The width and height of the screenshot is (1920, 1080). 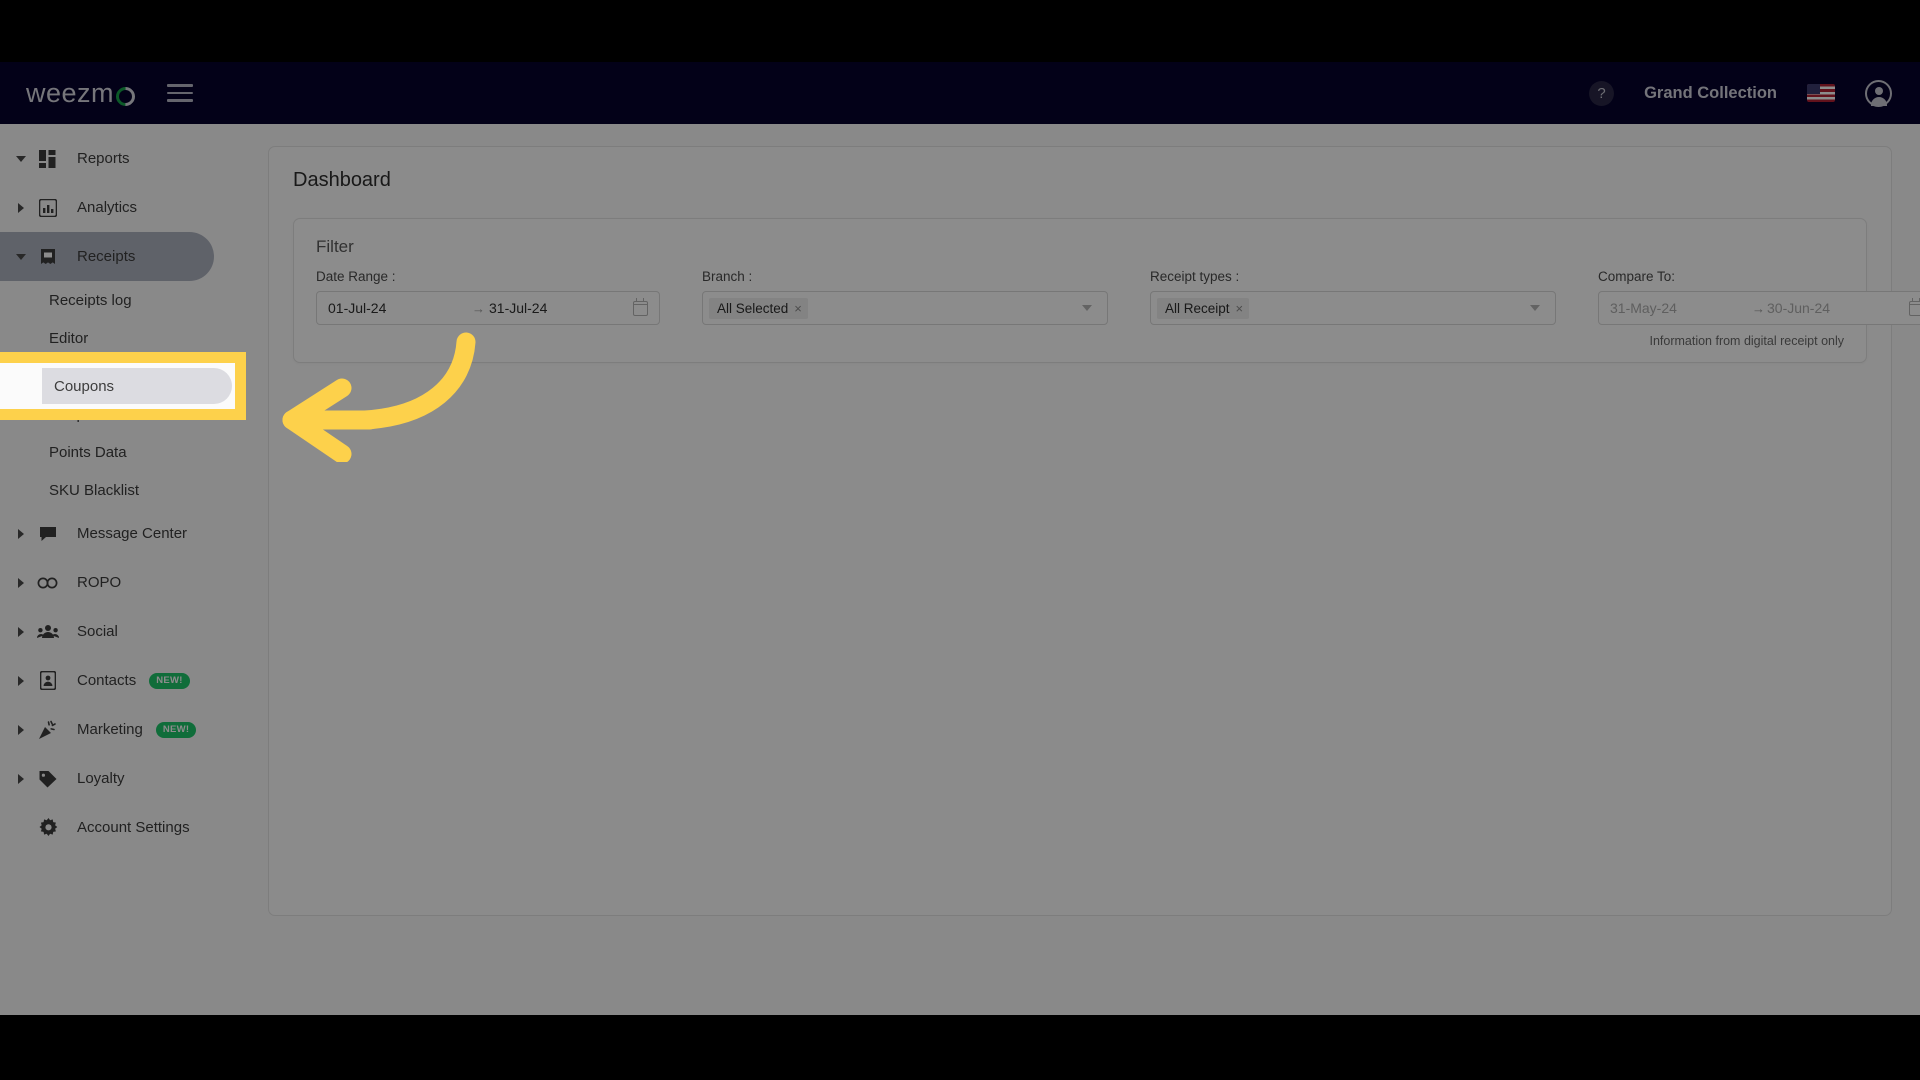 I want to click on curved-left-arrow-icon, so click(x=375, y=399).